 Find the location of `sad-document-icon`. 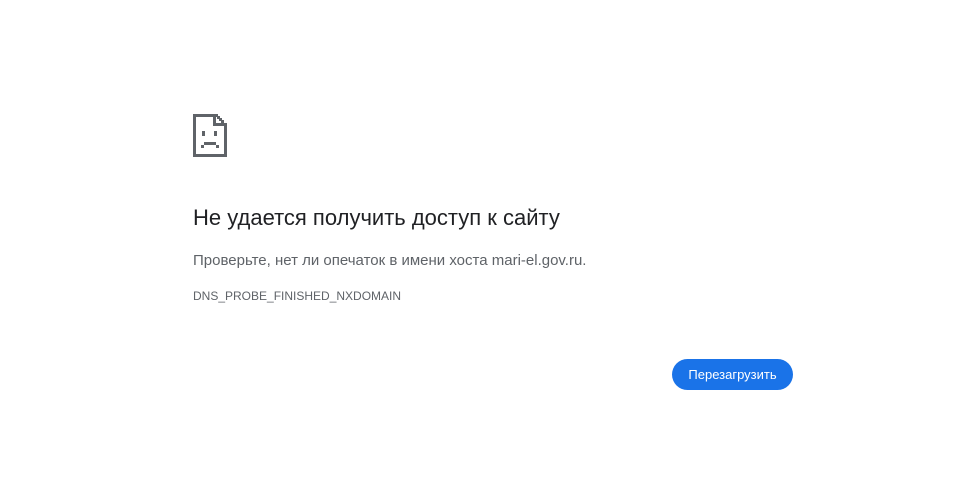

sad-document-icon is located at coordinates (210, 135).